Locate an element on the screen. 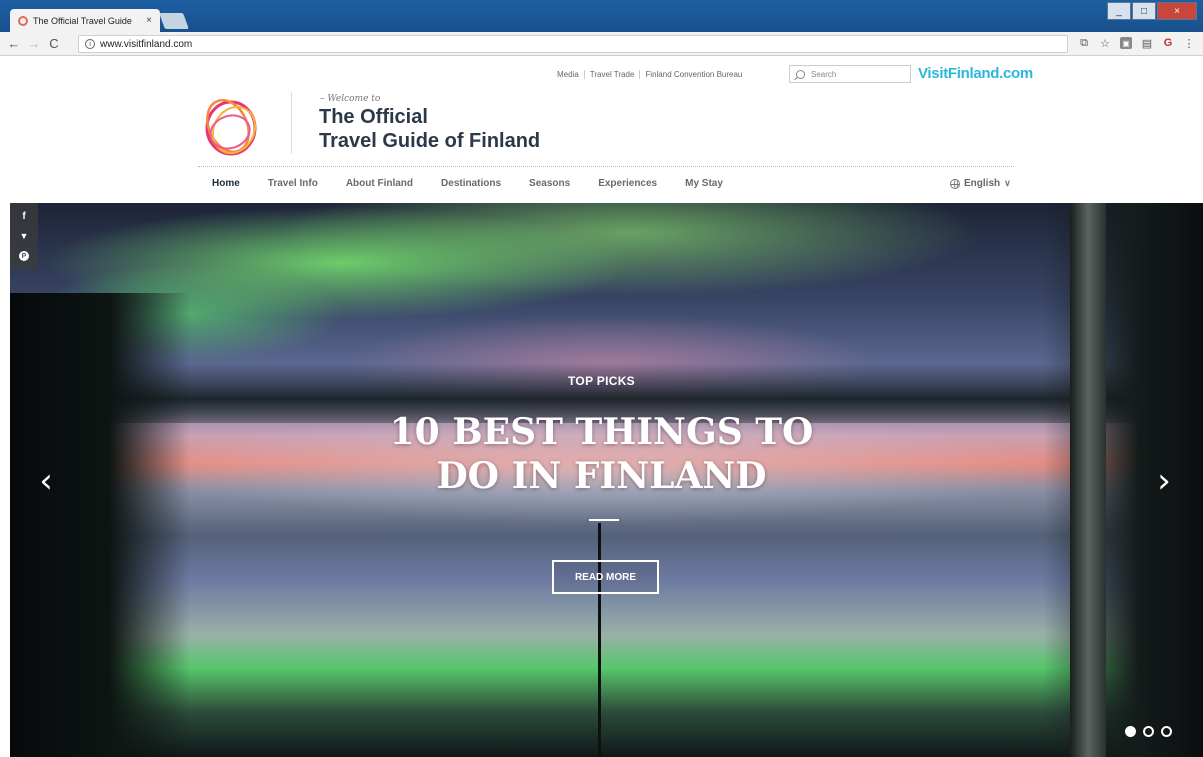 The height and width of the screenshot is (757, 1203). hero-headline-line2: DO IN FINLAND is located at coordinates (601, 476).